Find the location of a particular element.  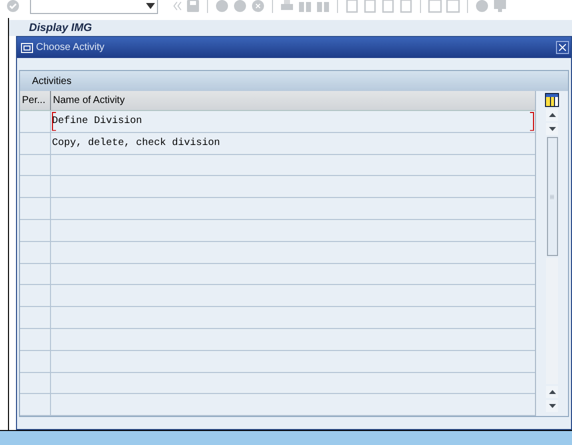

close-icon is located at coordinates (562, 47).